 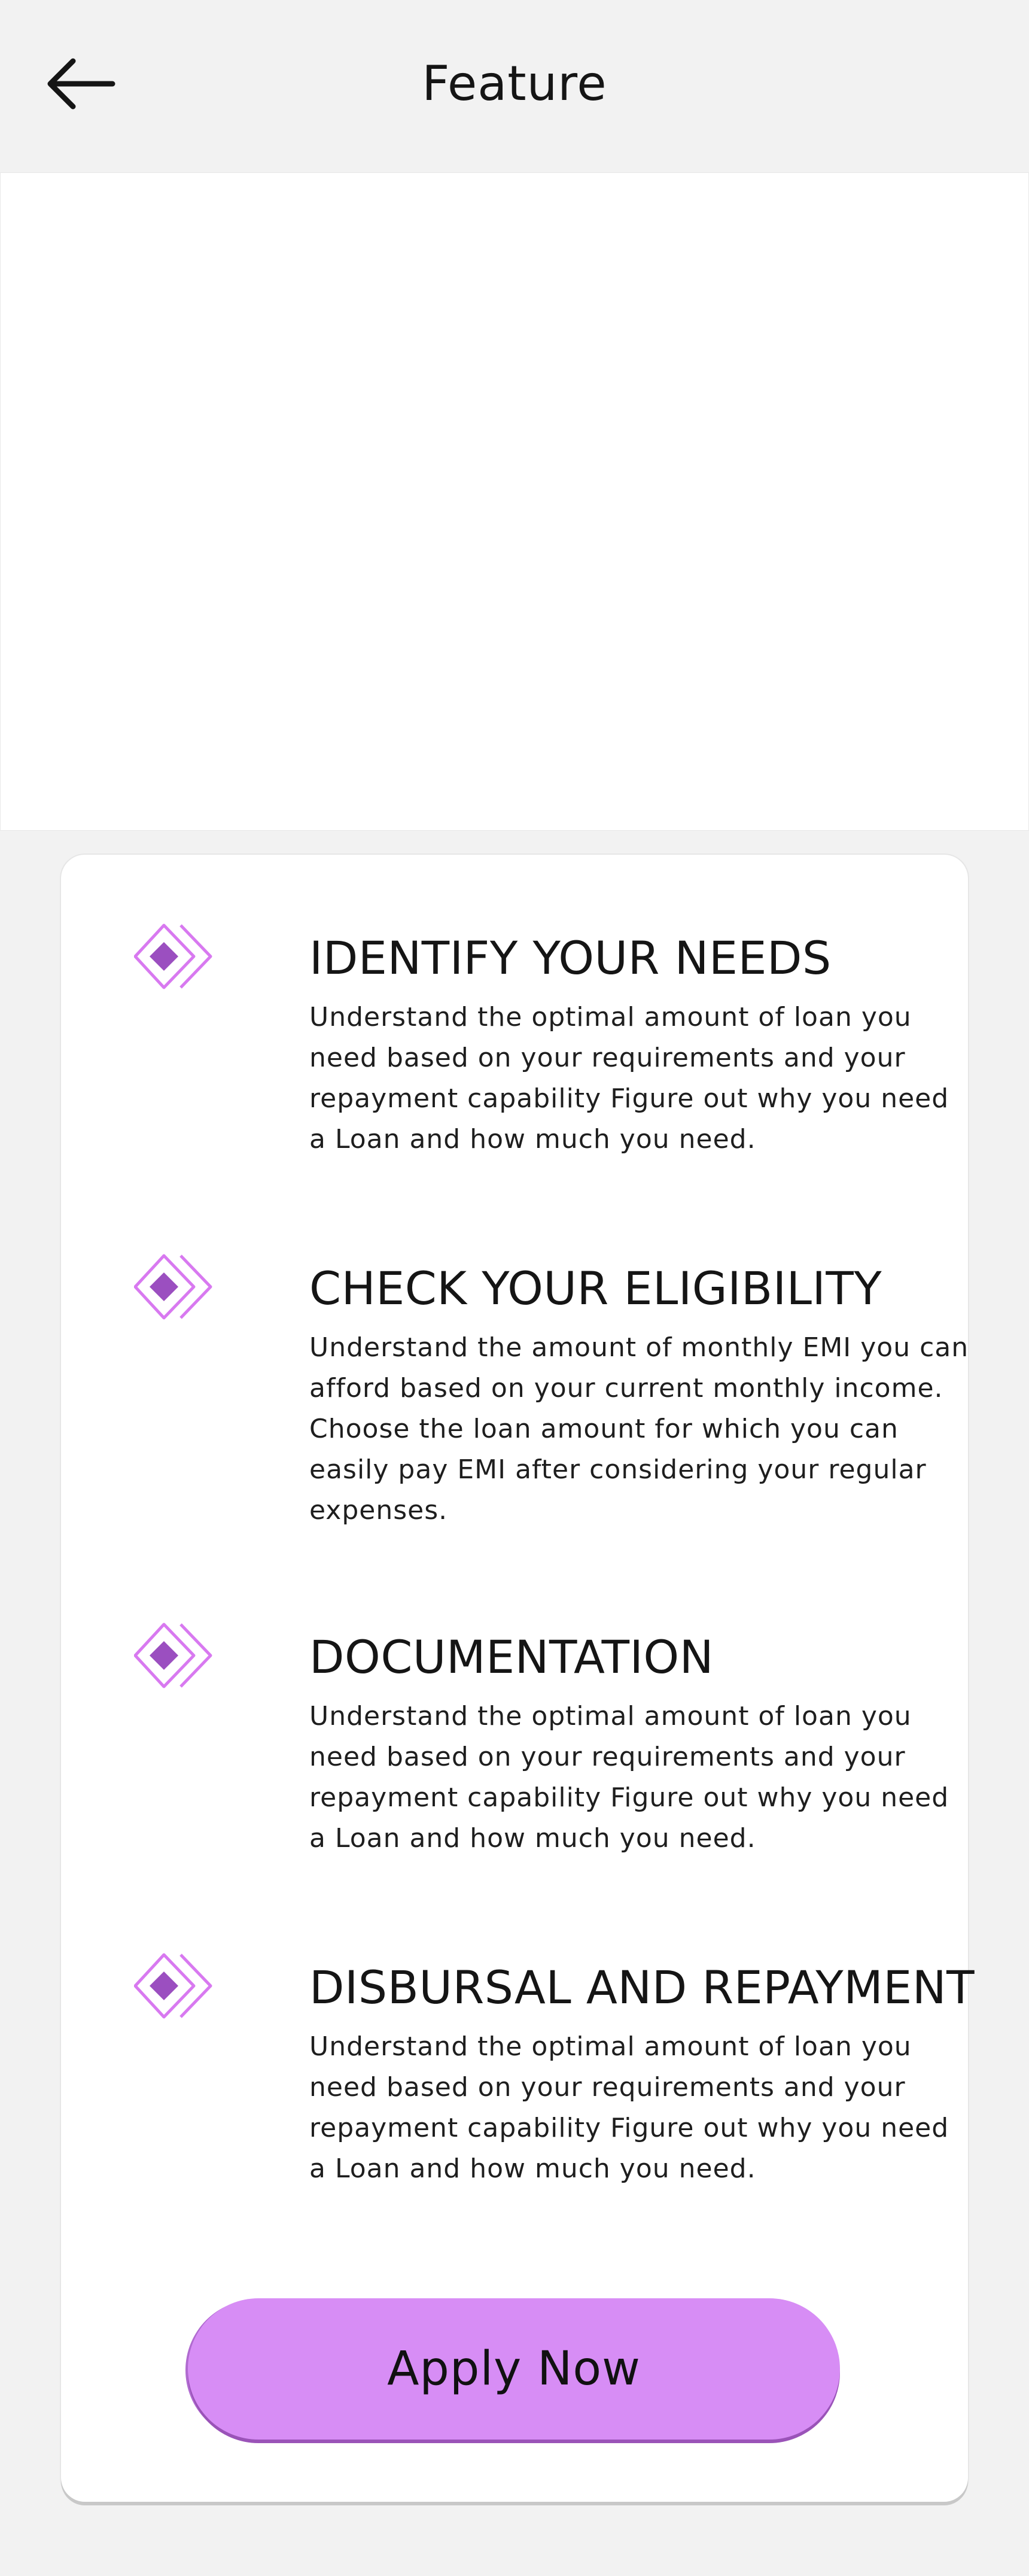 What do you see at coordinates (595, 1289) in the screenshot?
I see `feature-title: CHECK YOUR ELIGIBILITY` at bounding box center [595, 1289].